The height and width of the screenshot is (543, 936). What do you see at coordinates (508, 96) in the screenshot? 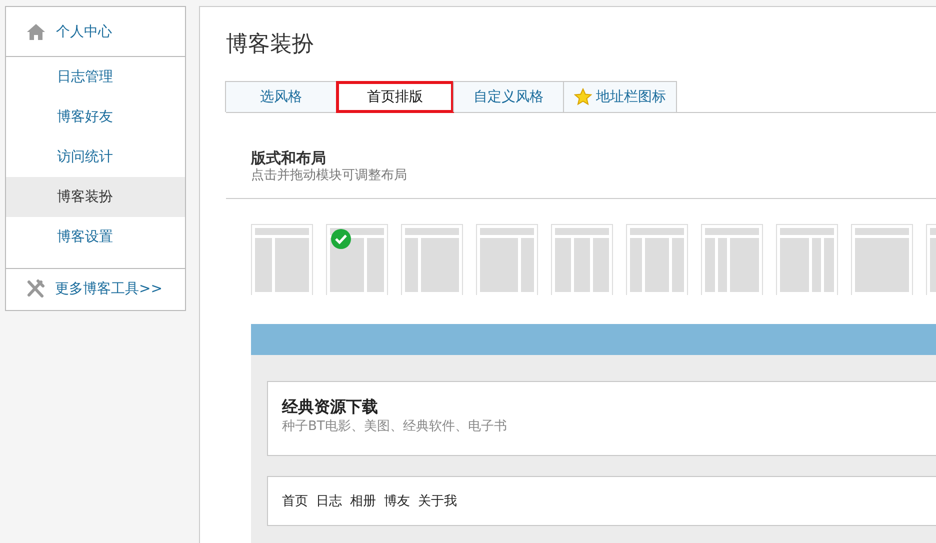
I see `tab: 自定义风格` at bounding box center [508, 96].